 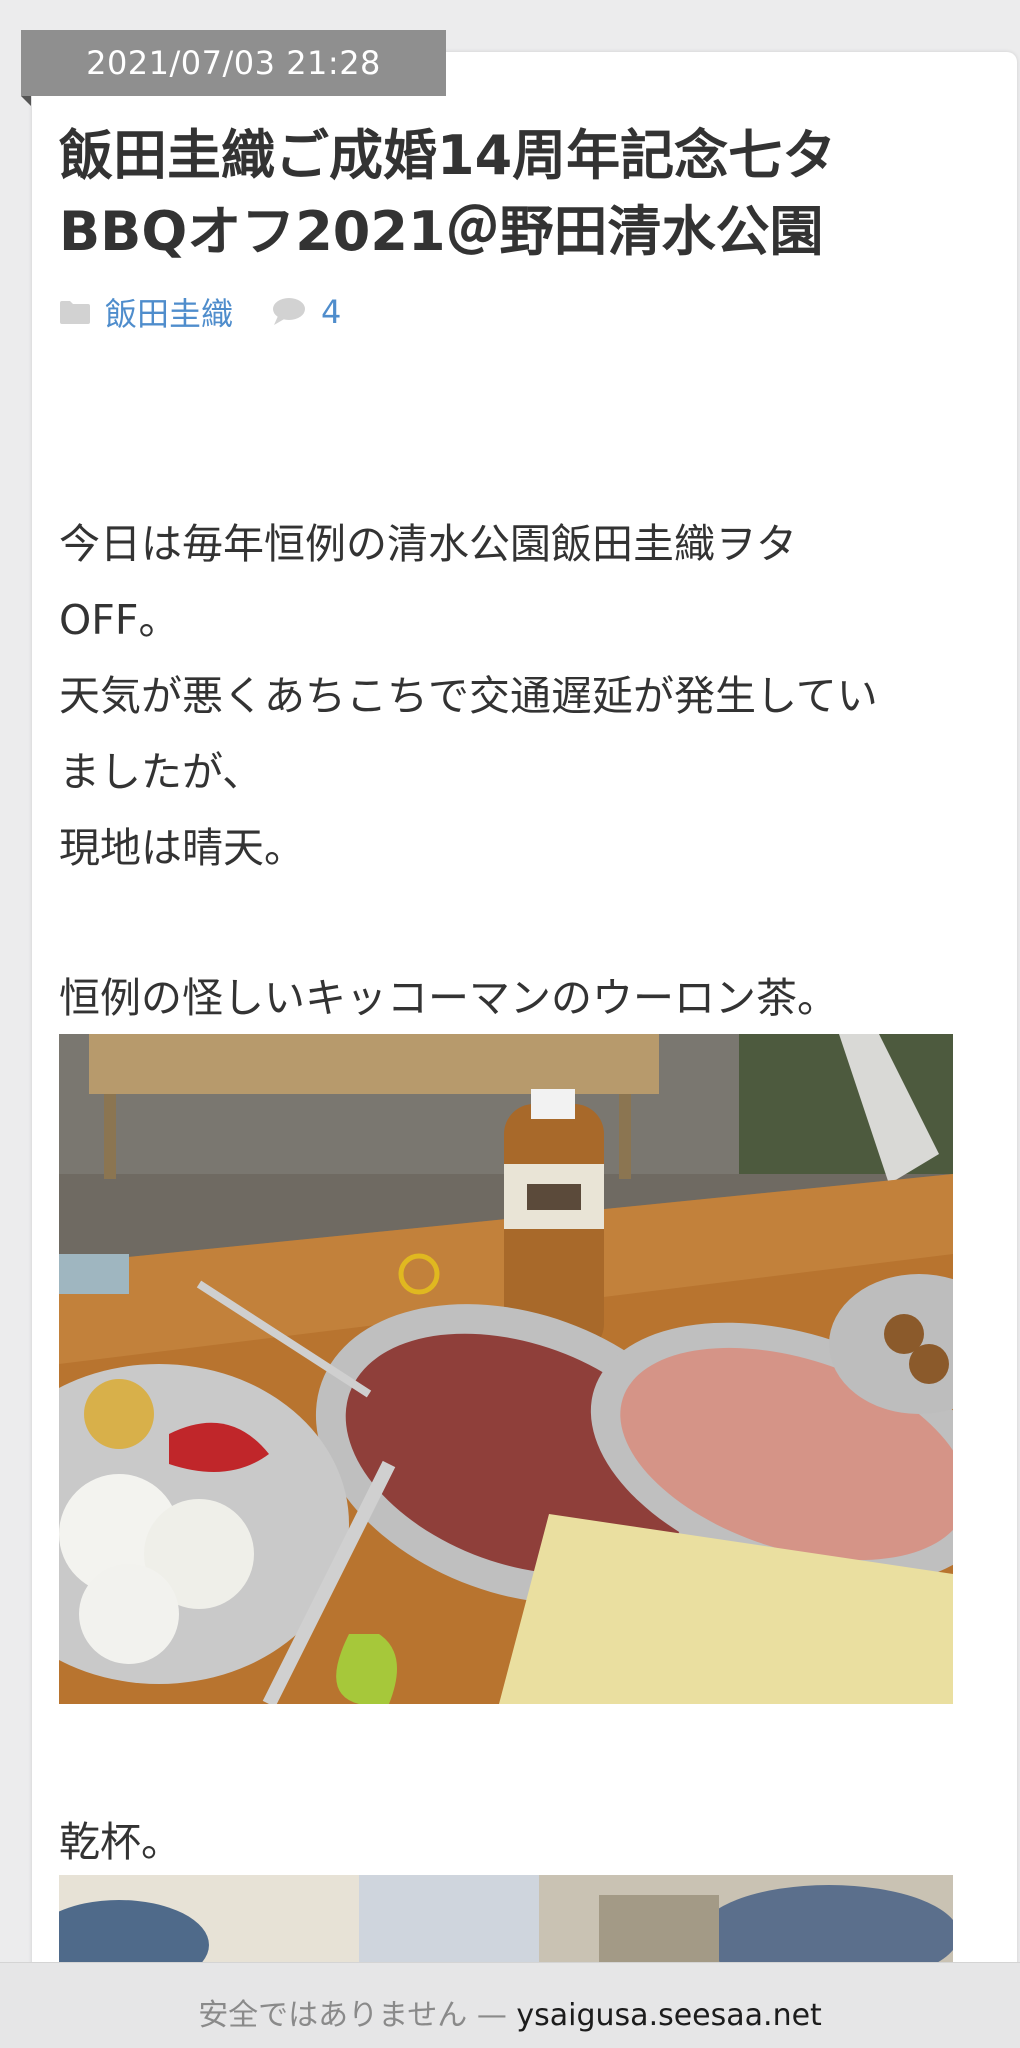 I want to click on paragraph-line: 現地は晴天。, so click(x=182, y=848).